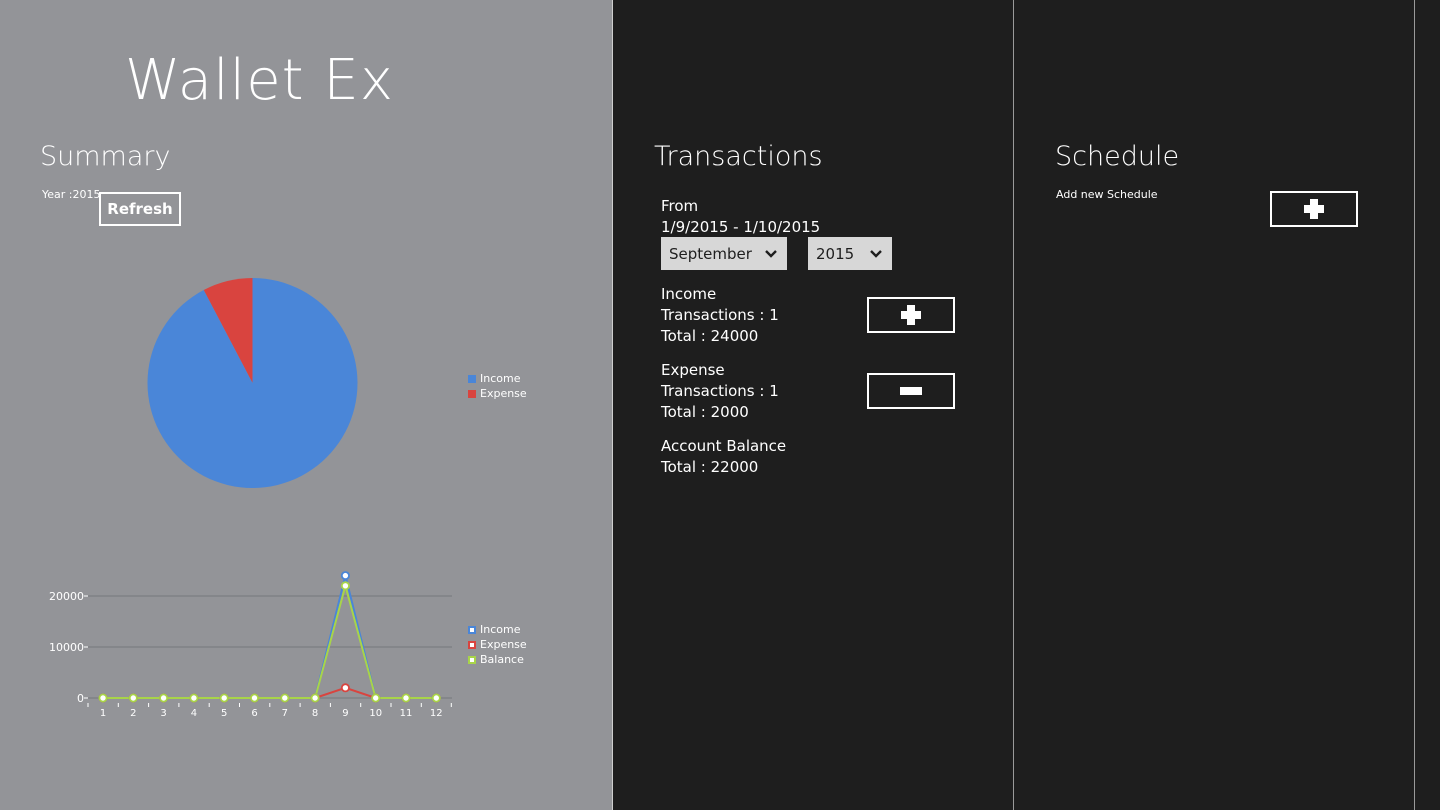 Image resolution: width=1440 pixels, height=810 pixels. What do you see at coordinates (689, 294) in the screenshot?
I see `income-label: Income` at bounding box center [689, 294].